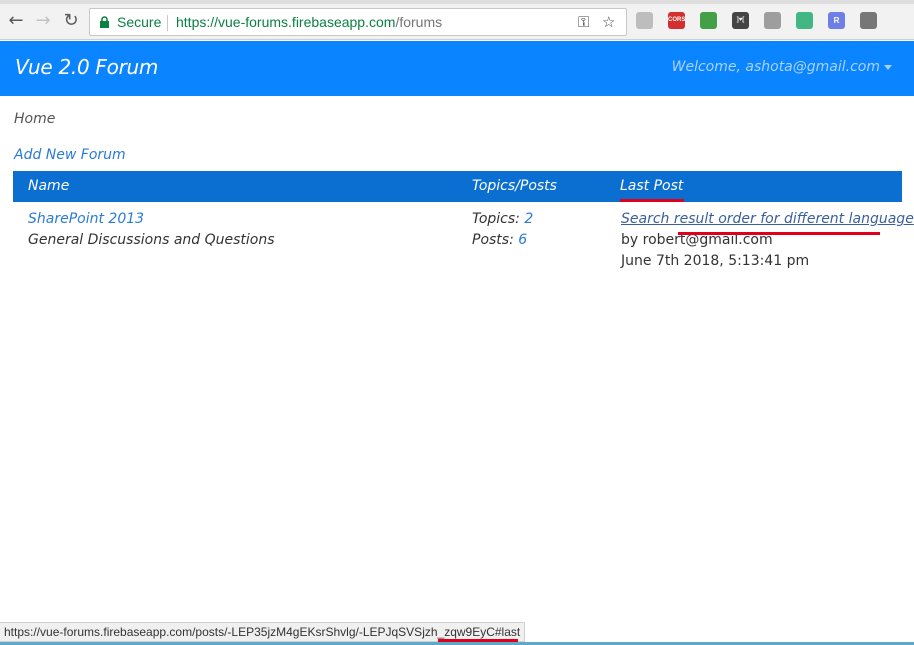 Image resolution: width=914 pixels, height=645 pixels. Describe the element at coordinates (644, 20) in the screenshot. I see `document-icon` at that location.